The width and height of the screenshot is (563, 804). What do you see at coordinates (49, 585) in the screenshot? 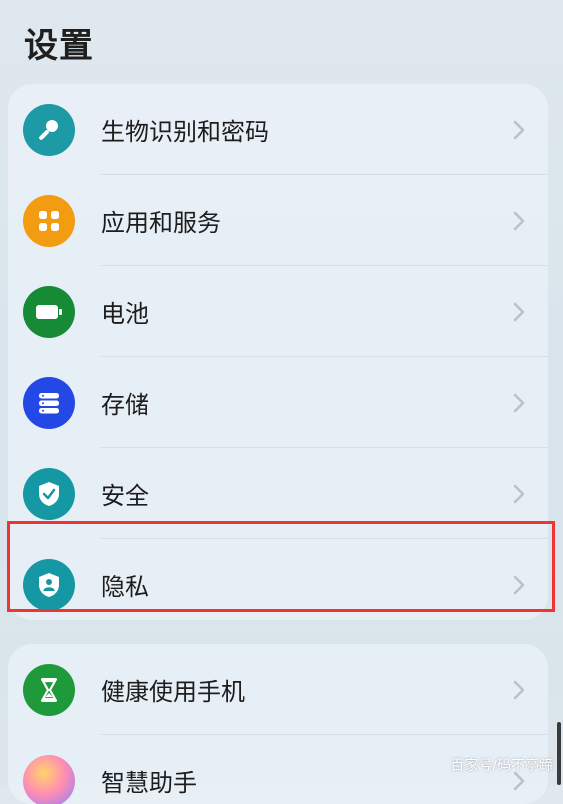
I see `privacy-shield-icon` at bounding box center [49, 585].